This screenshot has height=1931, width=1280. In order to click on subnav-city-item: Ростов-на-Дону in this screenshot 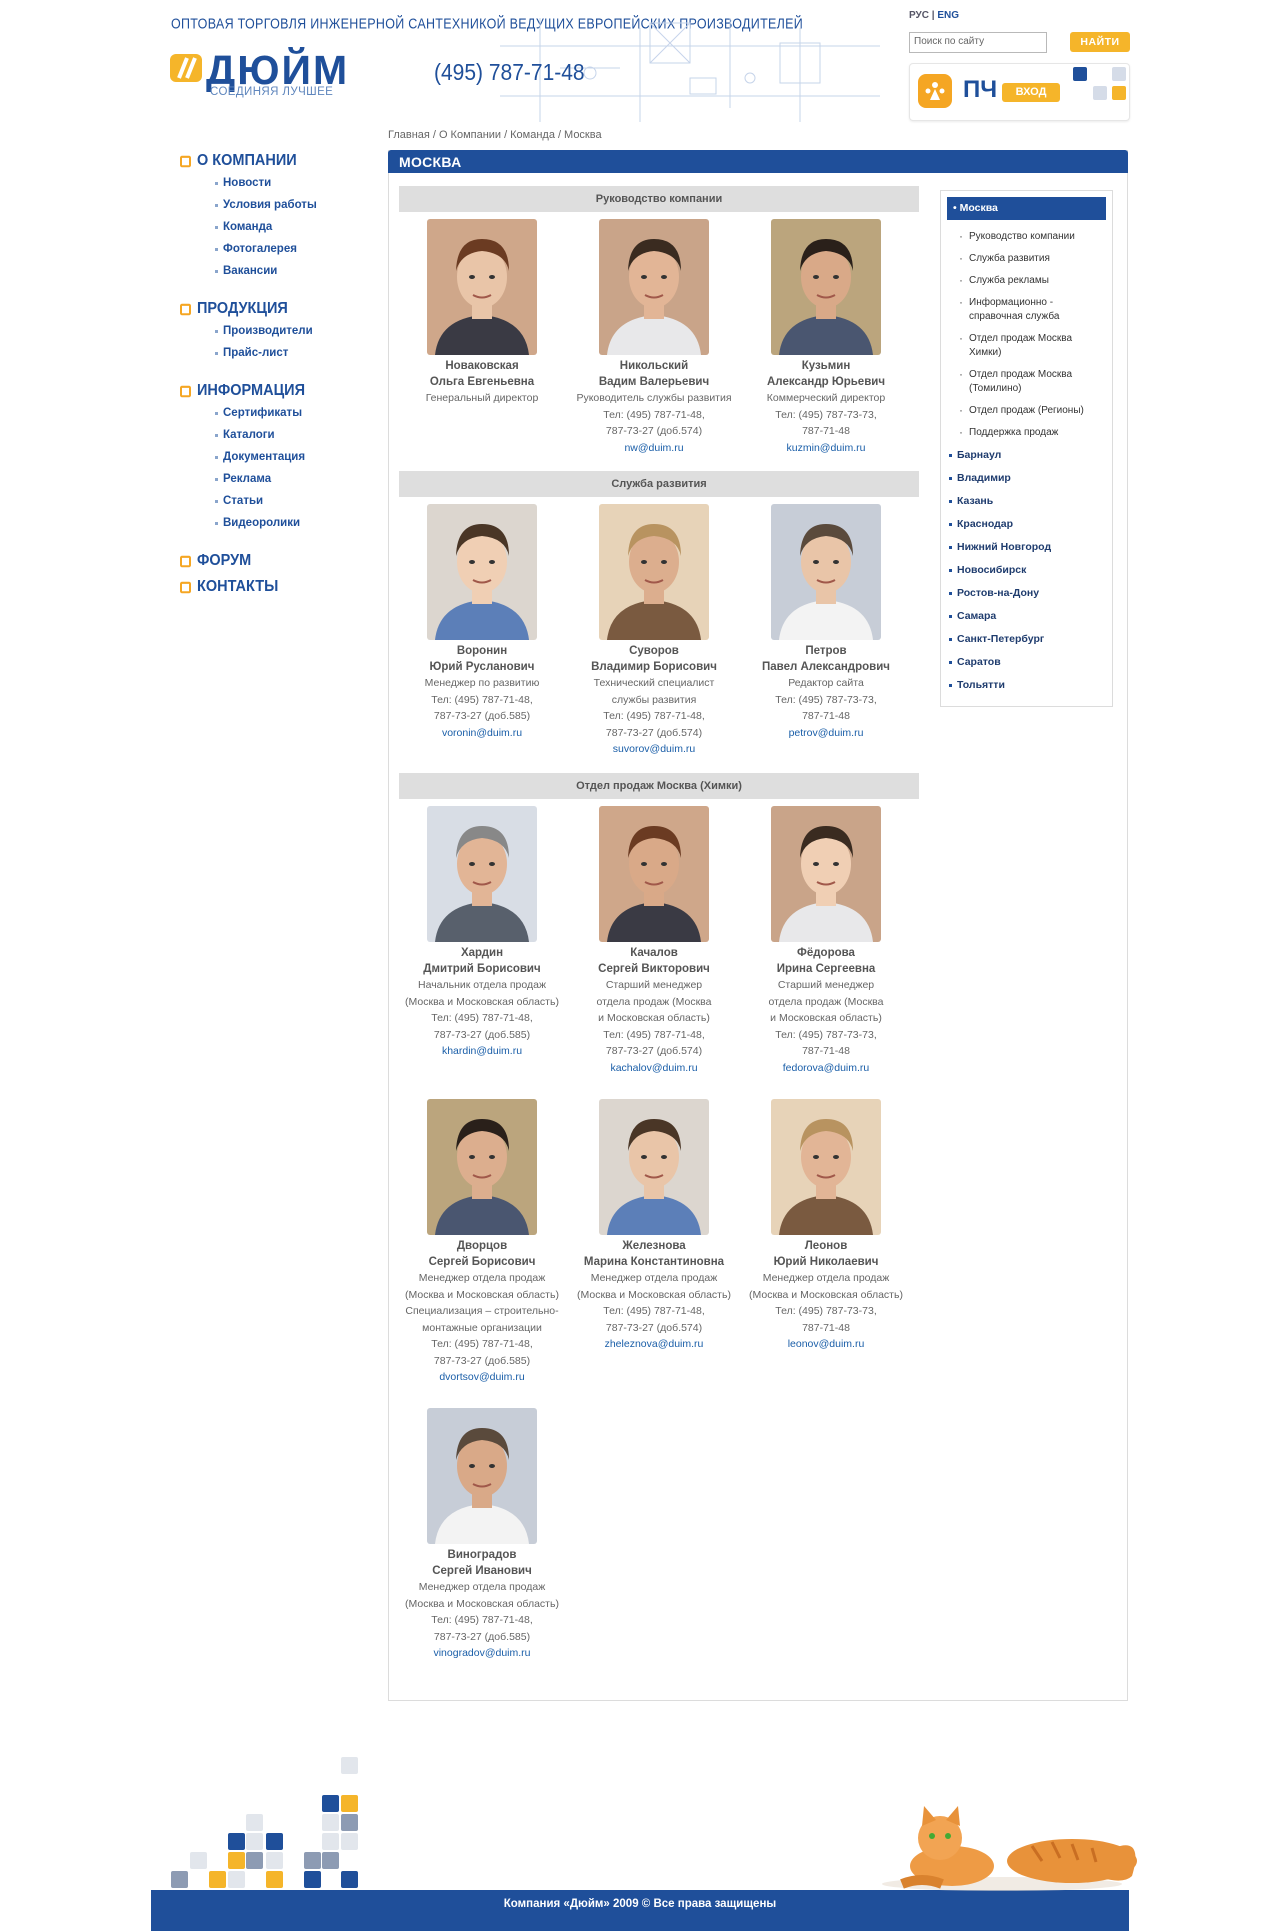, I will do `click(1026, 593)`.